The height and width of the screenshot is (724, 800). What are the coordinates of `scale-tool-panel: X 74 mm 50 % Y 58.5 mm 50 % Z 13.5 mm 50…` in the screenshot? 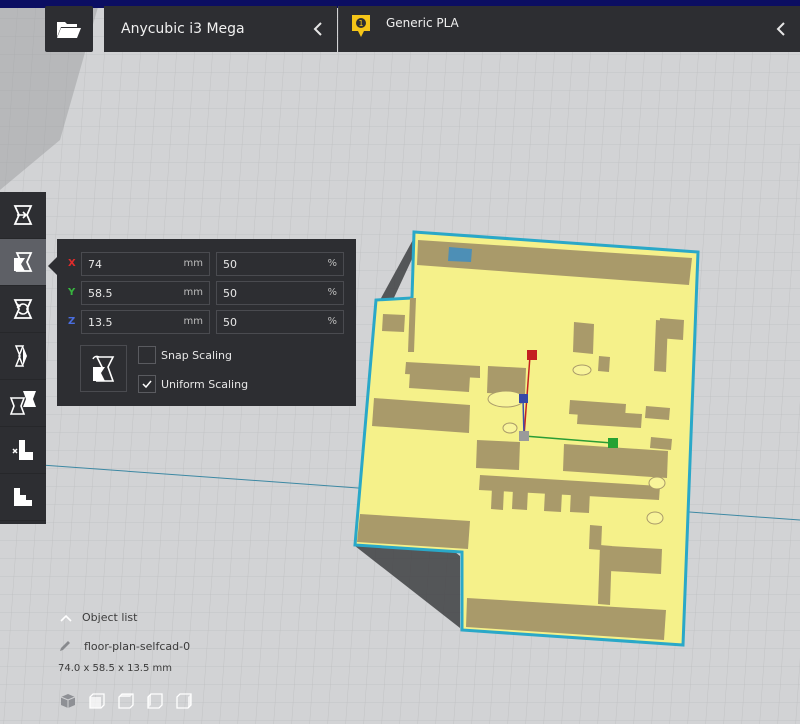 It's located at (202, 322).